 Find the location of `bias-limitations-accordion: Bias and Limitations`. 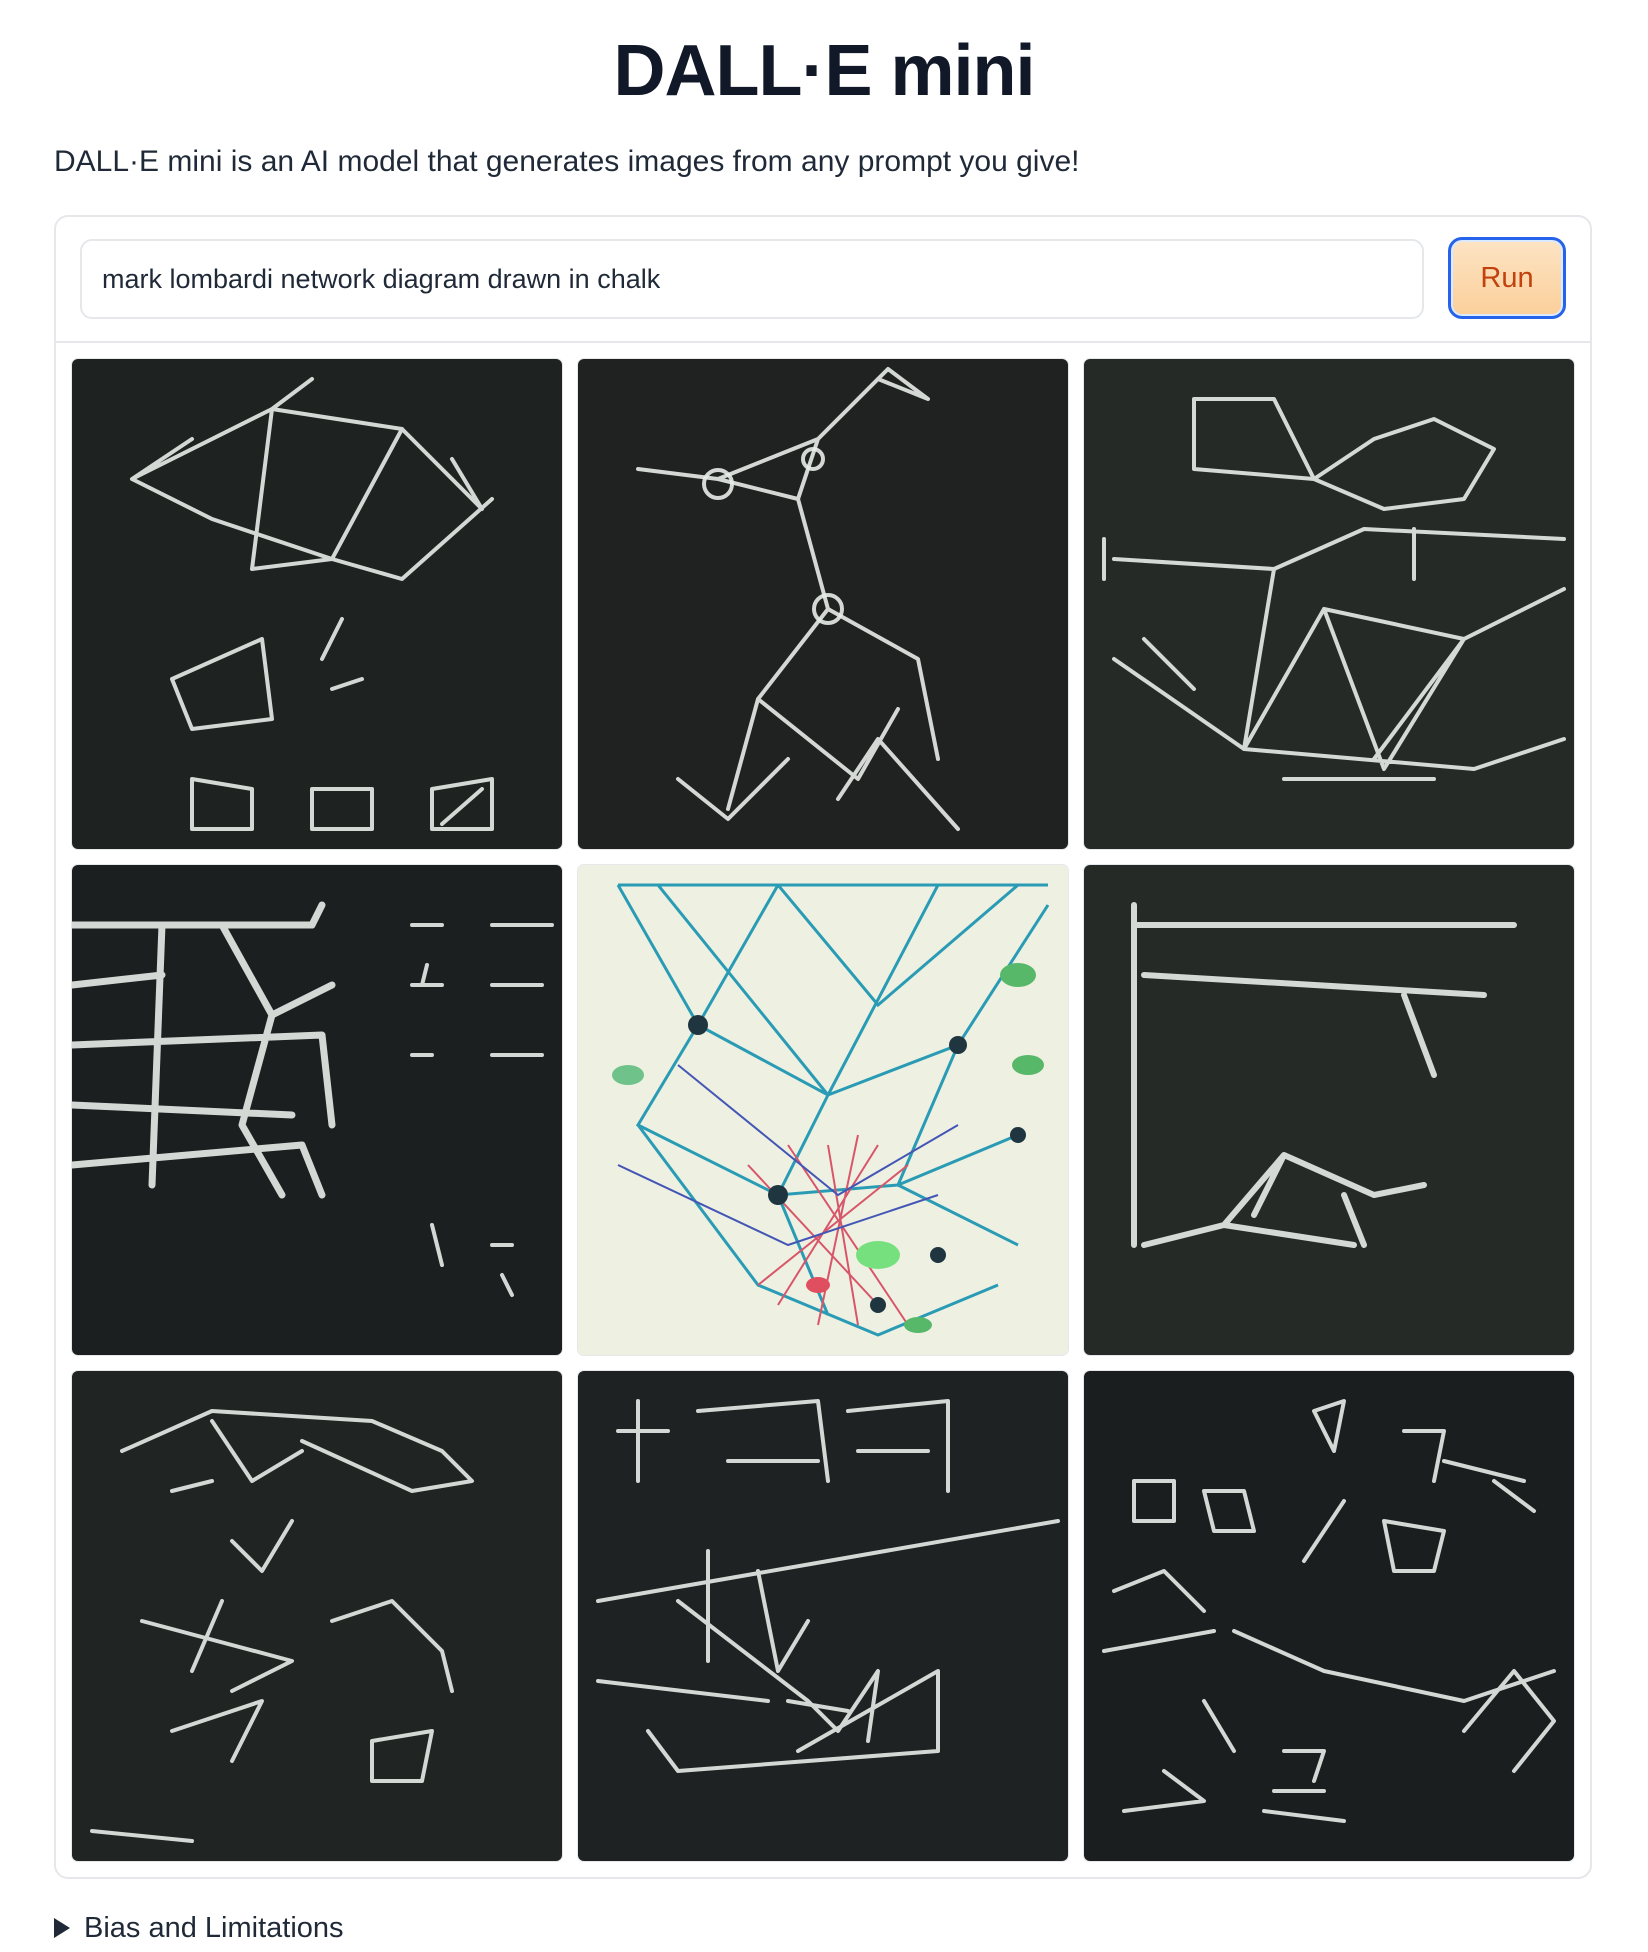

bias-limitations-accordion: Bias and Limitations is located at coordinates (199, 1928).